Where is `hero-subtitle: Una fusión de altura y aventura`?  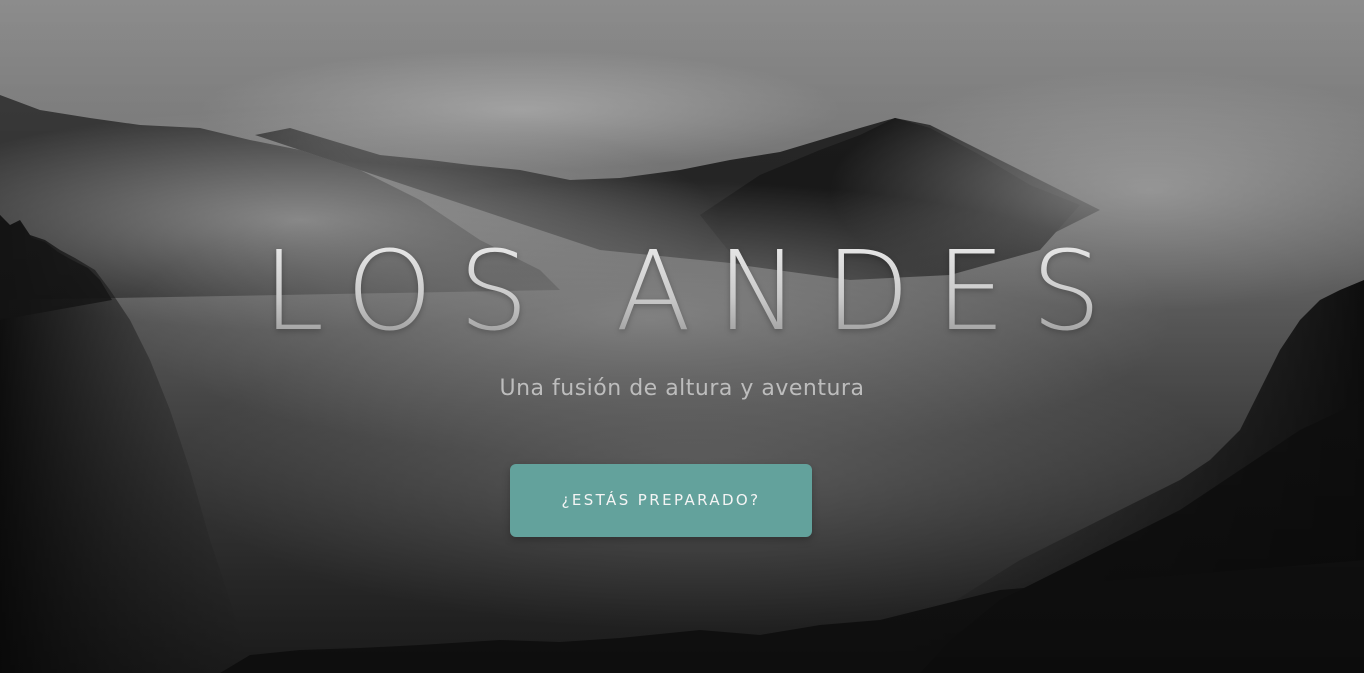 hero-subtitle: Una fusión de altura y aventura is located at coordinates (682, 388).